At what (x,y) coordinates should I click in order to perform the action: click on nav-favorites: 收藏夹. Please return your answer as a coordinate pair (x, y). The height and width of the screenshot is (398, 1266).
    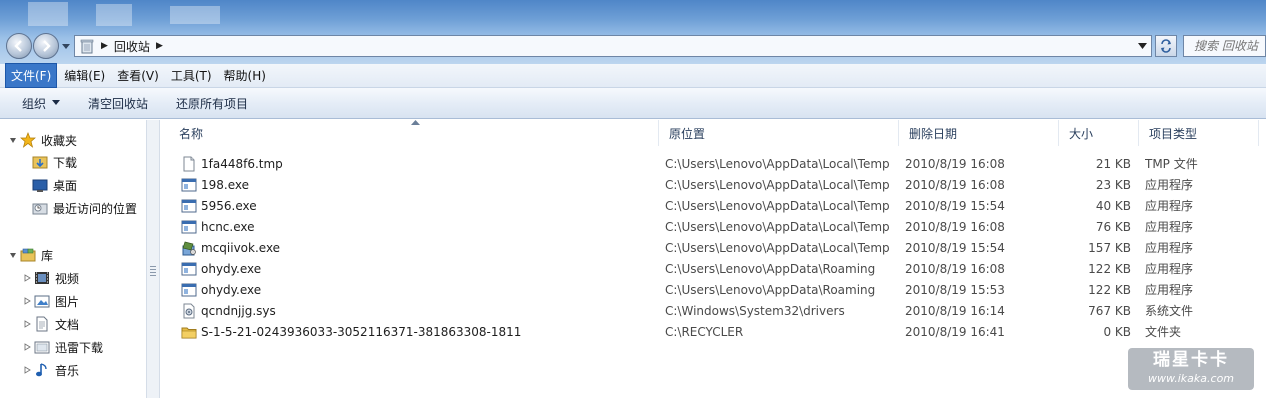
    Looking at the image, I should click on (42, 140).